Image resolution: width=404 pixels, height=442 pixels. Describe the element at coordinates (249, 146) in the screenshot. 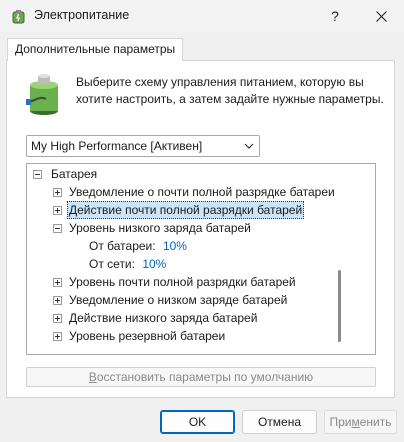

I see `chevron-down-icon` at that location.